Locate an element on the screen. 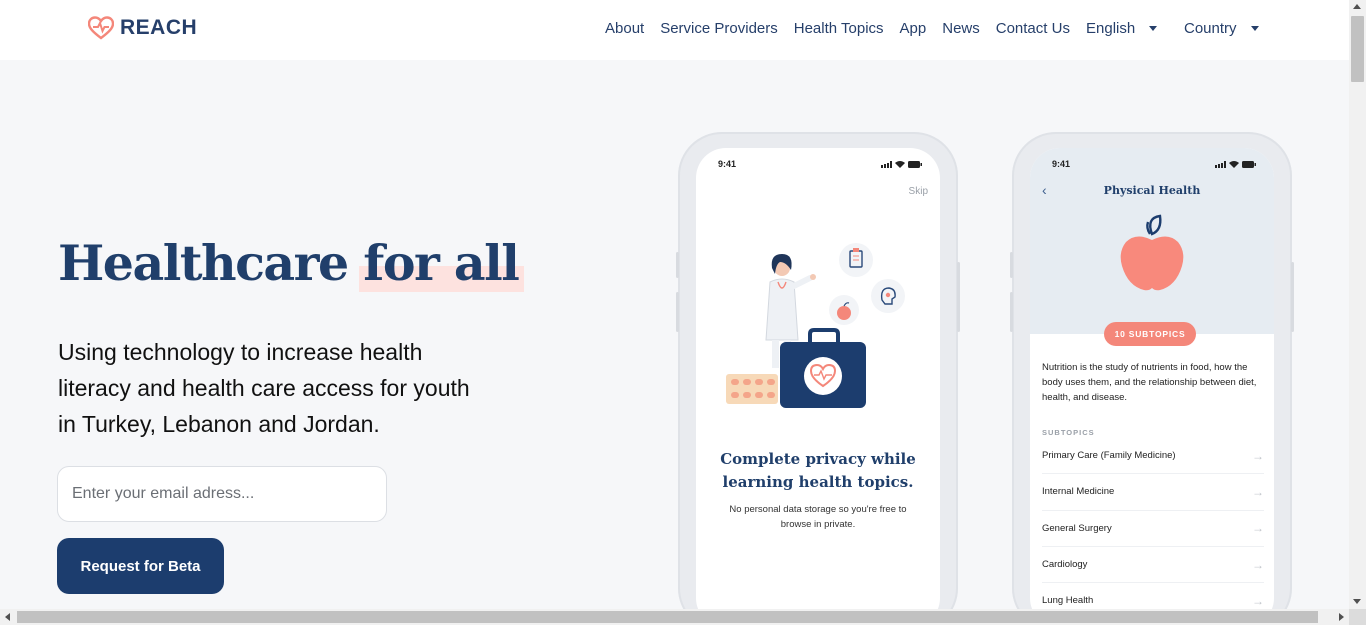  nav-link-health-topics: Health Topics is located at coordinates (839, 28).